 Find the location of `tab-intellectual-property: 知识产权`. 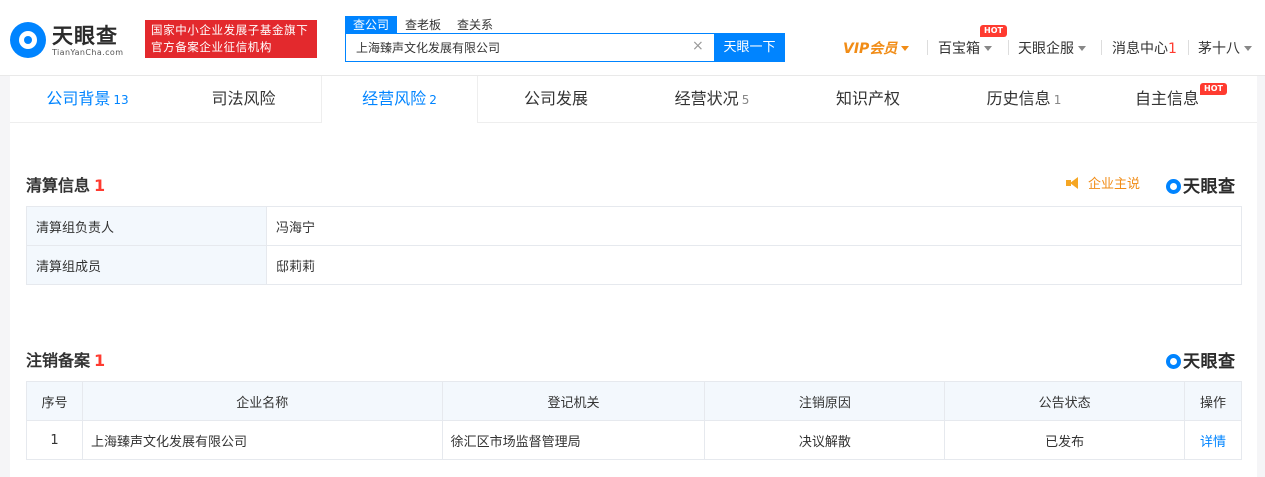

tab-intellectual-property: 知识产权 is located at coordinates (868, 99).